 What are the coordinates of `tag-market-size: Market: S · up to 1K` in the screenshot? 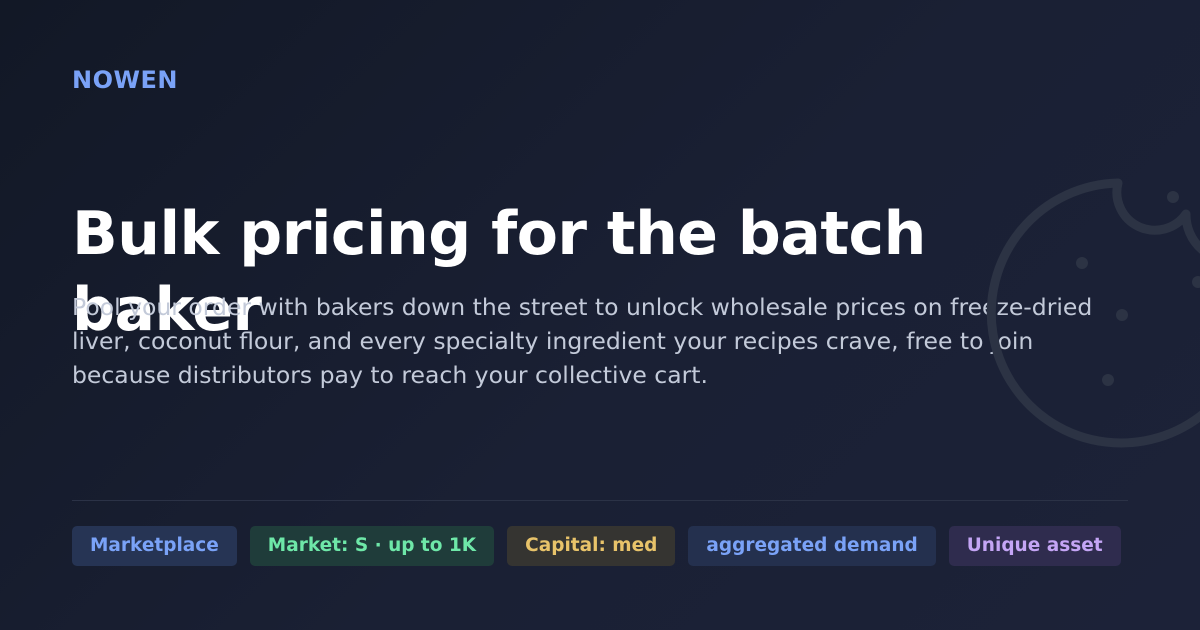 It's located at (372, 546).